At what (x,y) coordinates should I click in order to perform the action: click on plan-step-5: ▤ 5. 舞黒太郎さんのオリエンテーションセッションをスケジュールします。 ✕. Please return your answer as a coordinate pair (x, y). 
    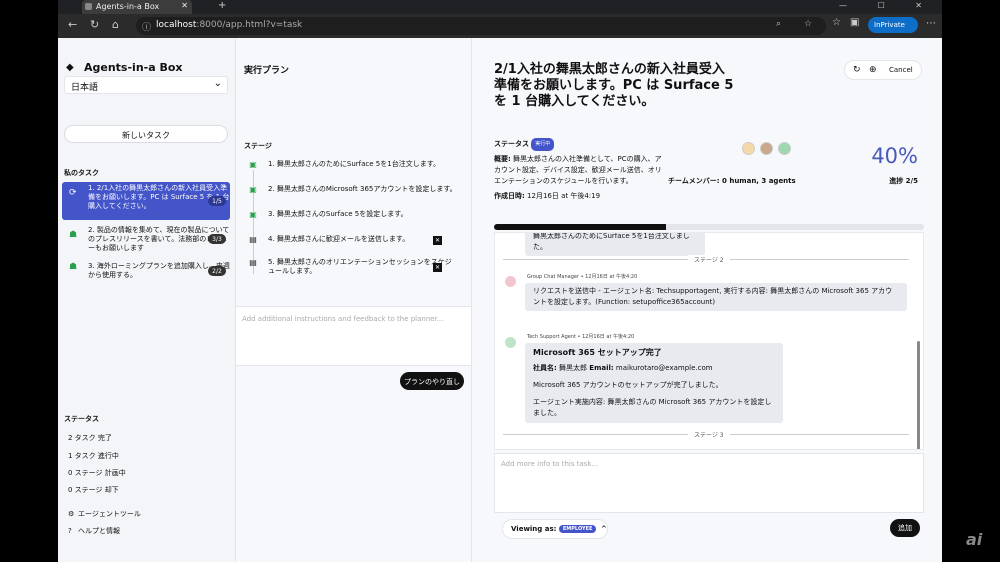
    Looking at the image, I should click on (353, 267).